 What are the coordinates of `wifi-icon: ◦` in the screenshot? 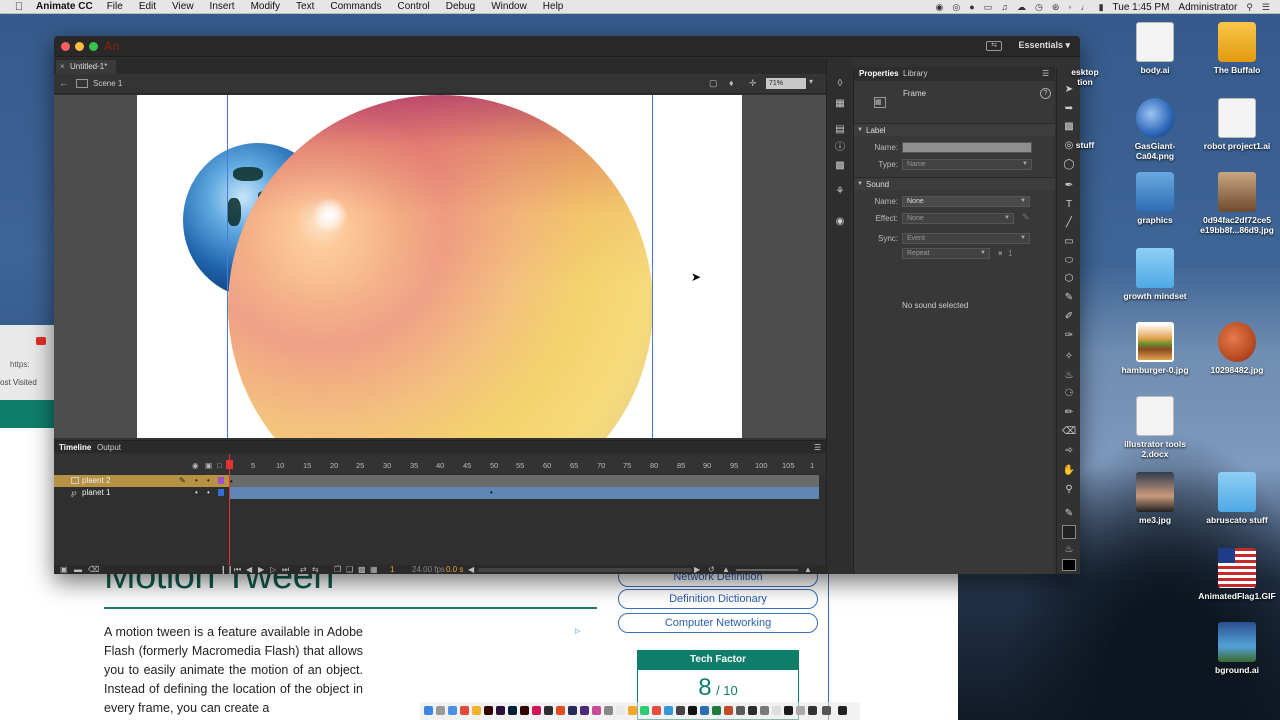 It's located at (1069, 7).